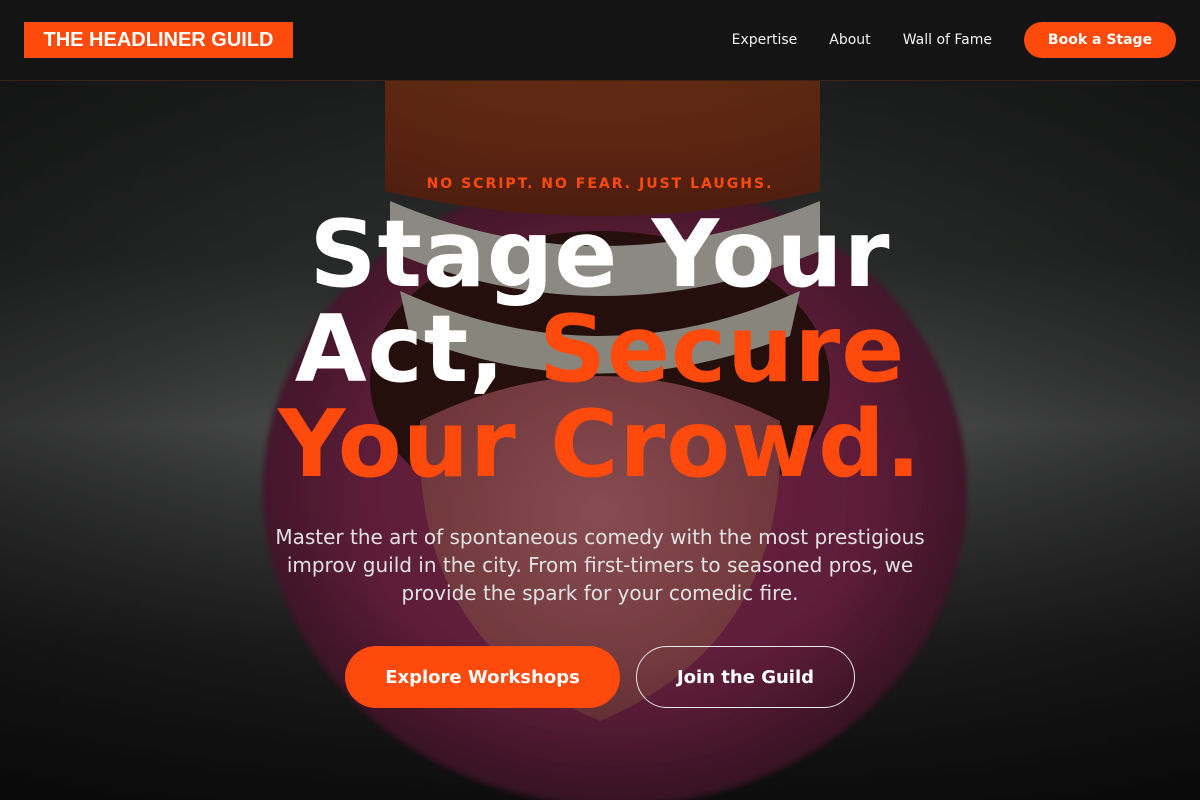 This screenshot has height=800, width=1200. Describe the element at coordinates (765, 40) in the screenshot. I see `nav-link-expertise: Expertise` at that location.